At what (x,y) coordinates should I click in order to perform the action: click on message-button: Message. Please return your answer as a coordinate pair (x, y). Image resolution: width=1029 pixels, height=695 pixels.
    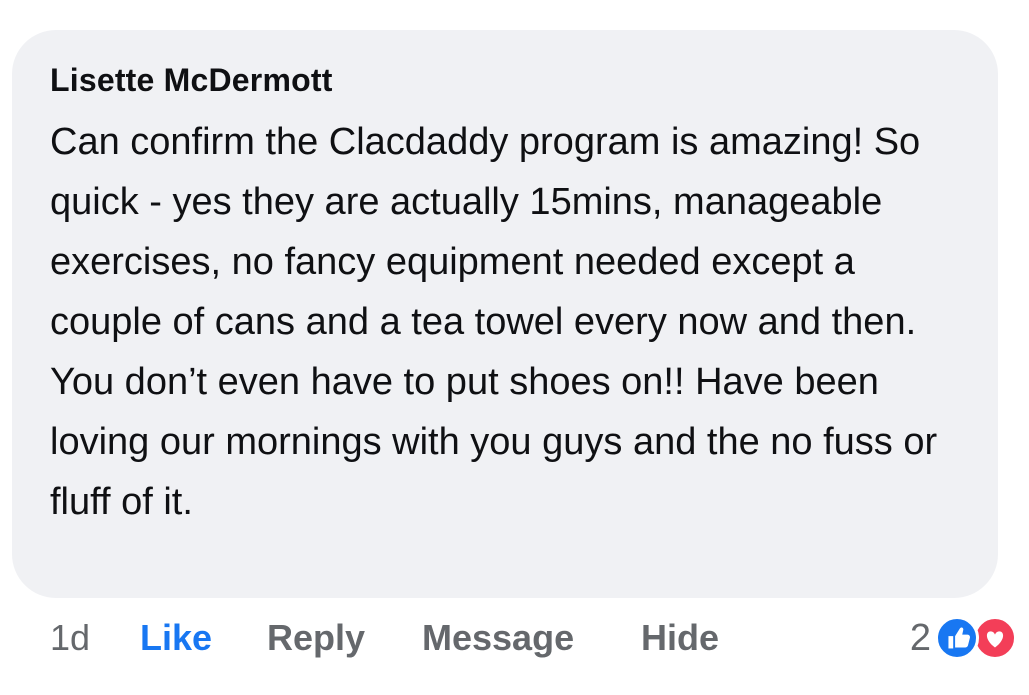
    Looking at the image, I should click on (498, 638).